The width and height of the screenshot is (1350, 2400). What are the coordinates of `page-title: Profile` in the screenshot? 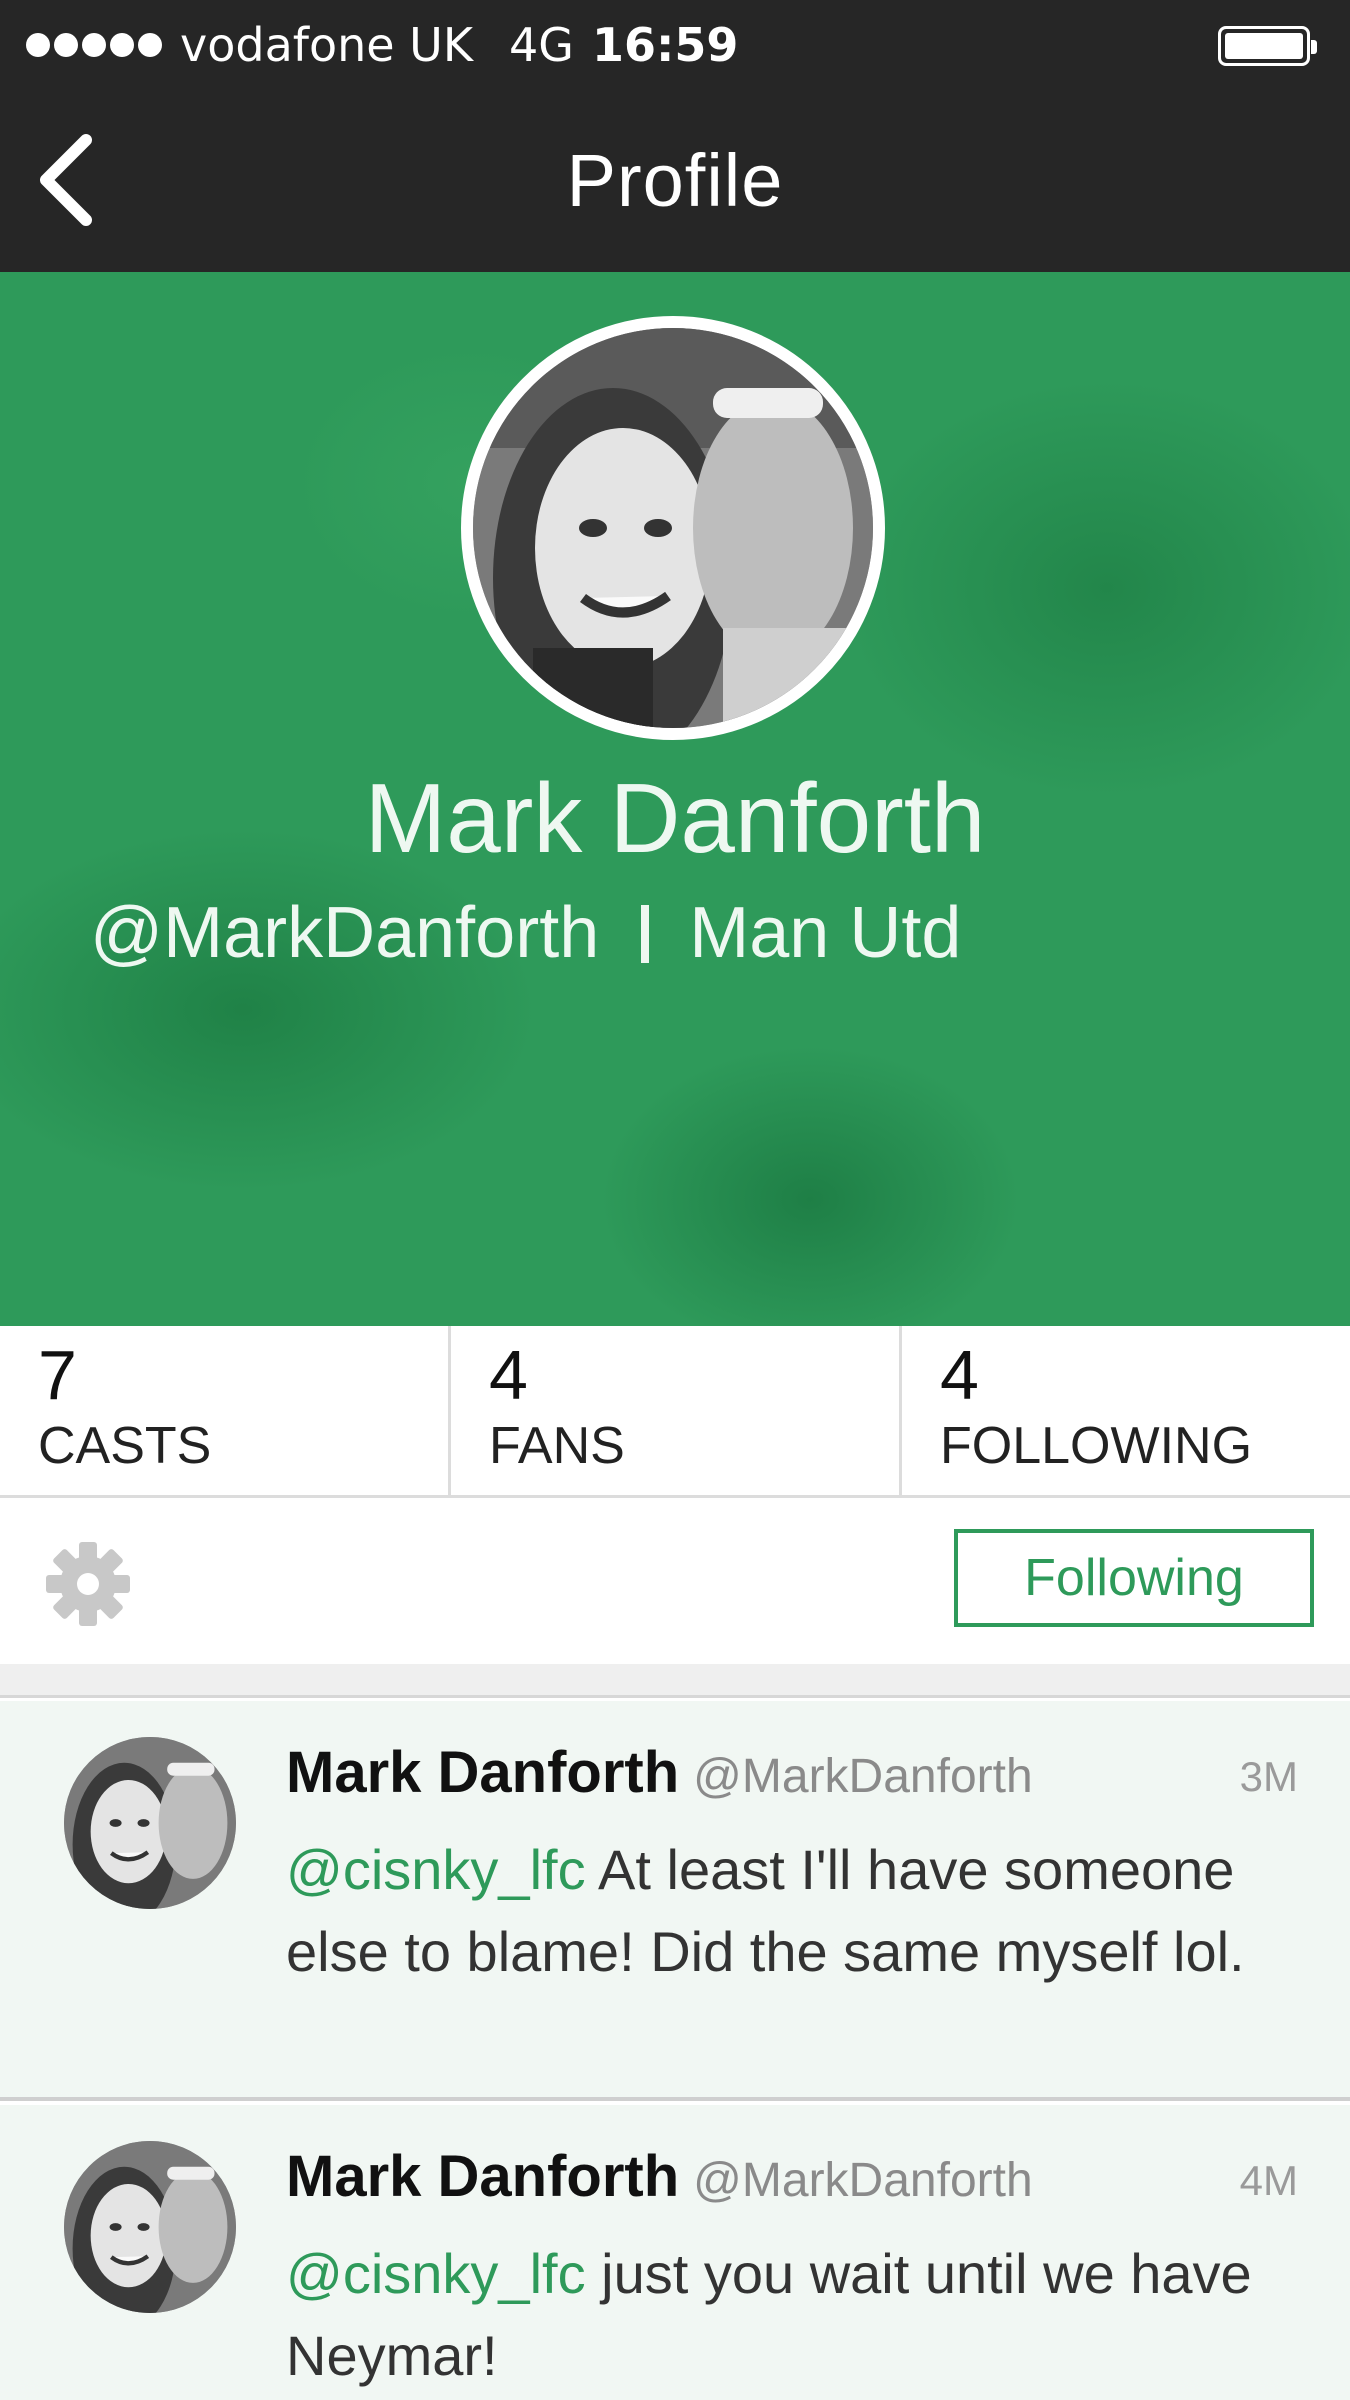 It's located at (675, 180).